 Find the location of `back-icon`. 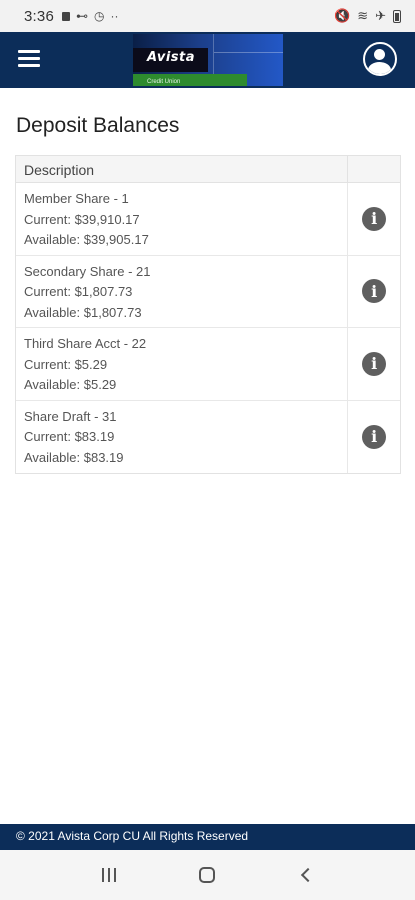

back-icon is located at coordinates (308, 875).